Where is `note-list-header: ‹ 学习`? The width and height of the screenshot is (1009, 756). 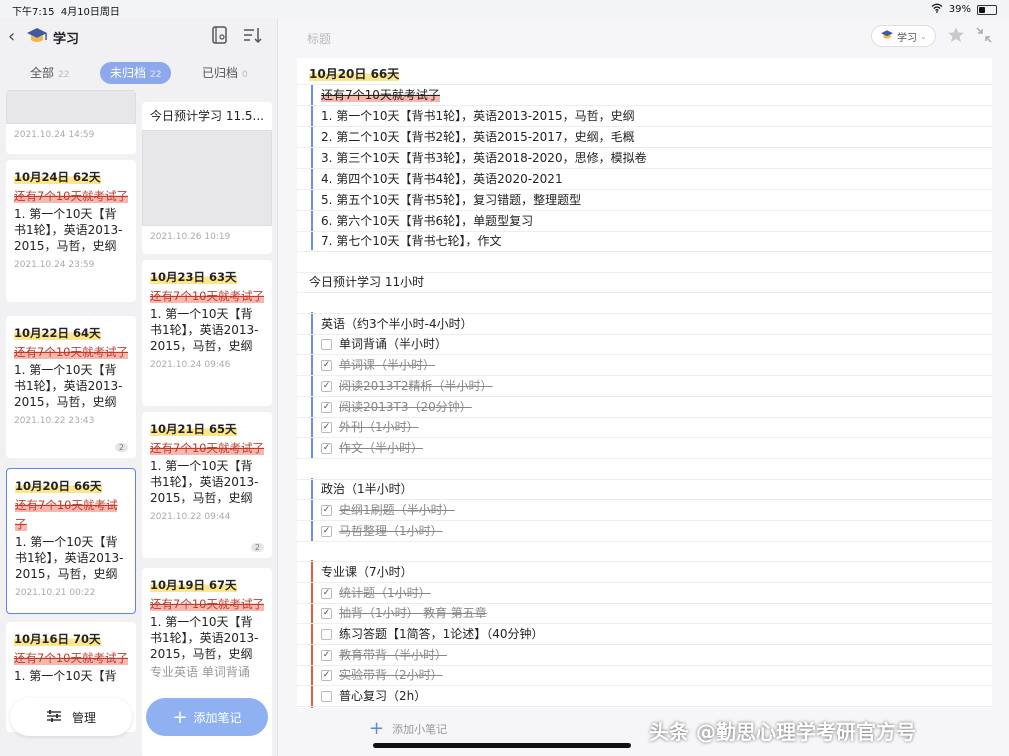
note-list-header: ‹ 学习 is located at coordinates (138, 36).